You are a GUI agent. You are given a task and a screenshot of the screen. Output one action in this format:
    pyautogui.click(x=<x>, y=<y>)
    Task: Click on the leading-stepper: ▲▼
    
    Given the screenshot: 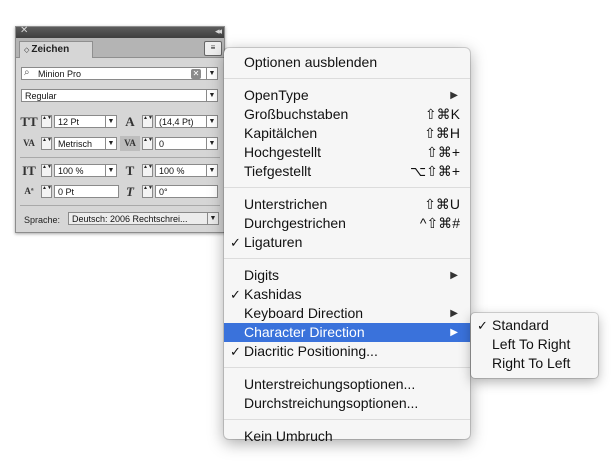 What is the action you would take?
    pyautogui.click(x=147, y=121)
    